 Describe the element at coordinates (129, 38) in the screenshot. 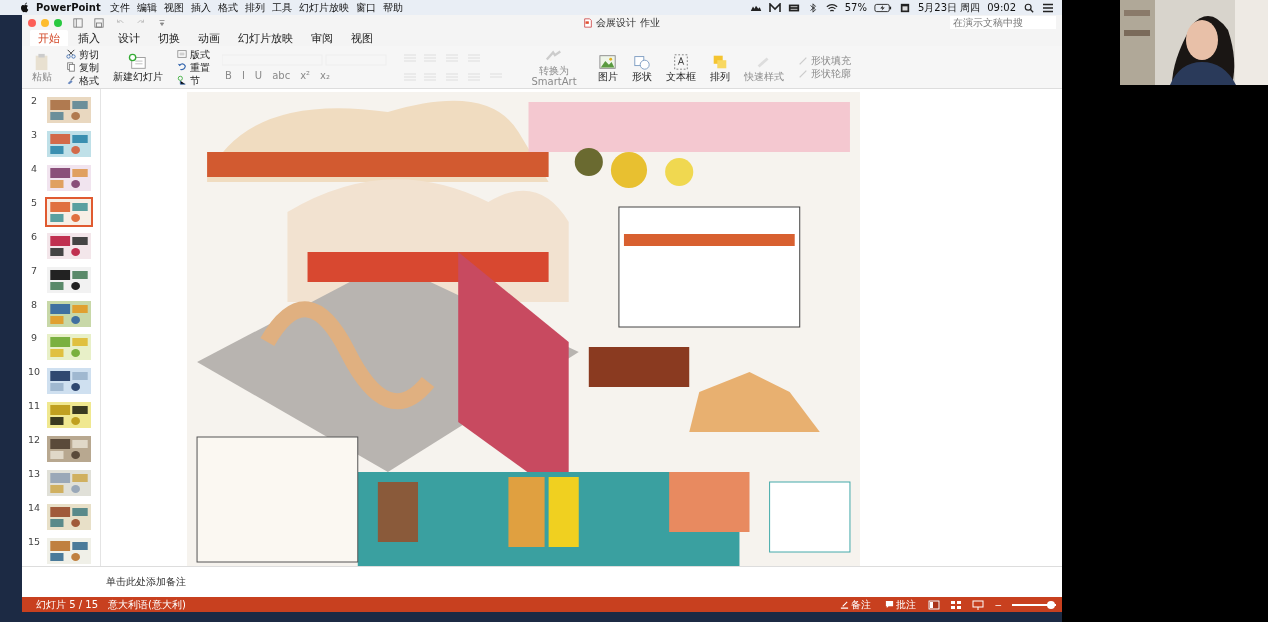

I see `ribbon-tab: 设计` at that location.